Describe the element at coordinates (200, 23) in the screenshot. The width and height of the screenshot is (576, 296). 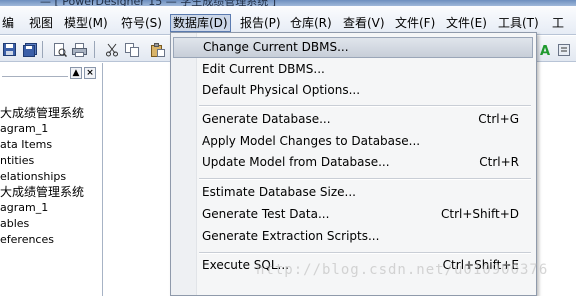
I see `menu-database: 数据库(D)` at that location.